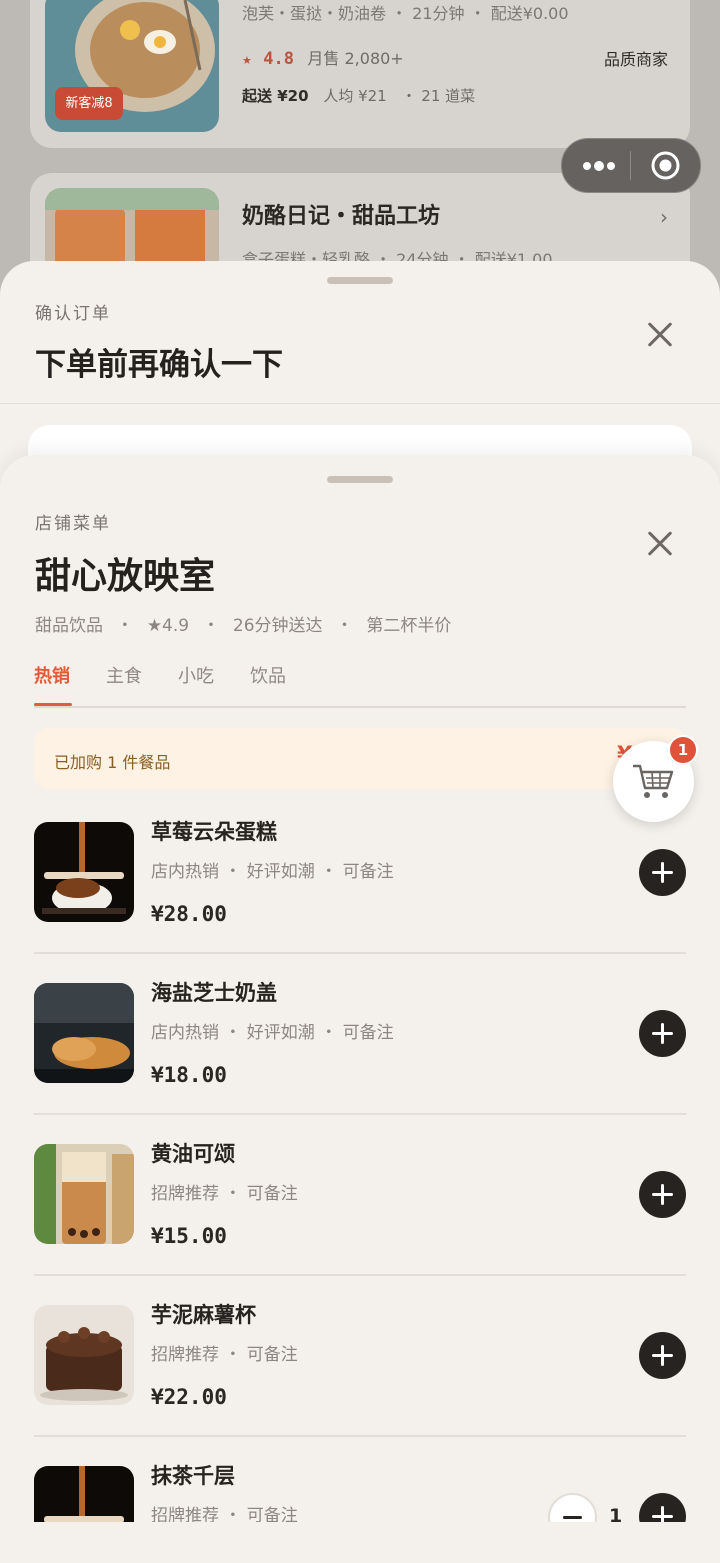 This screenshot has height=1563, width=720. Describe the element at coordinates (360, 1542) in the screenshot. I see `bottom-safe-area` at that location.